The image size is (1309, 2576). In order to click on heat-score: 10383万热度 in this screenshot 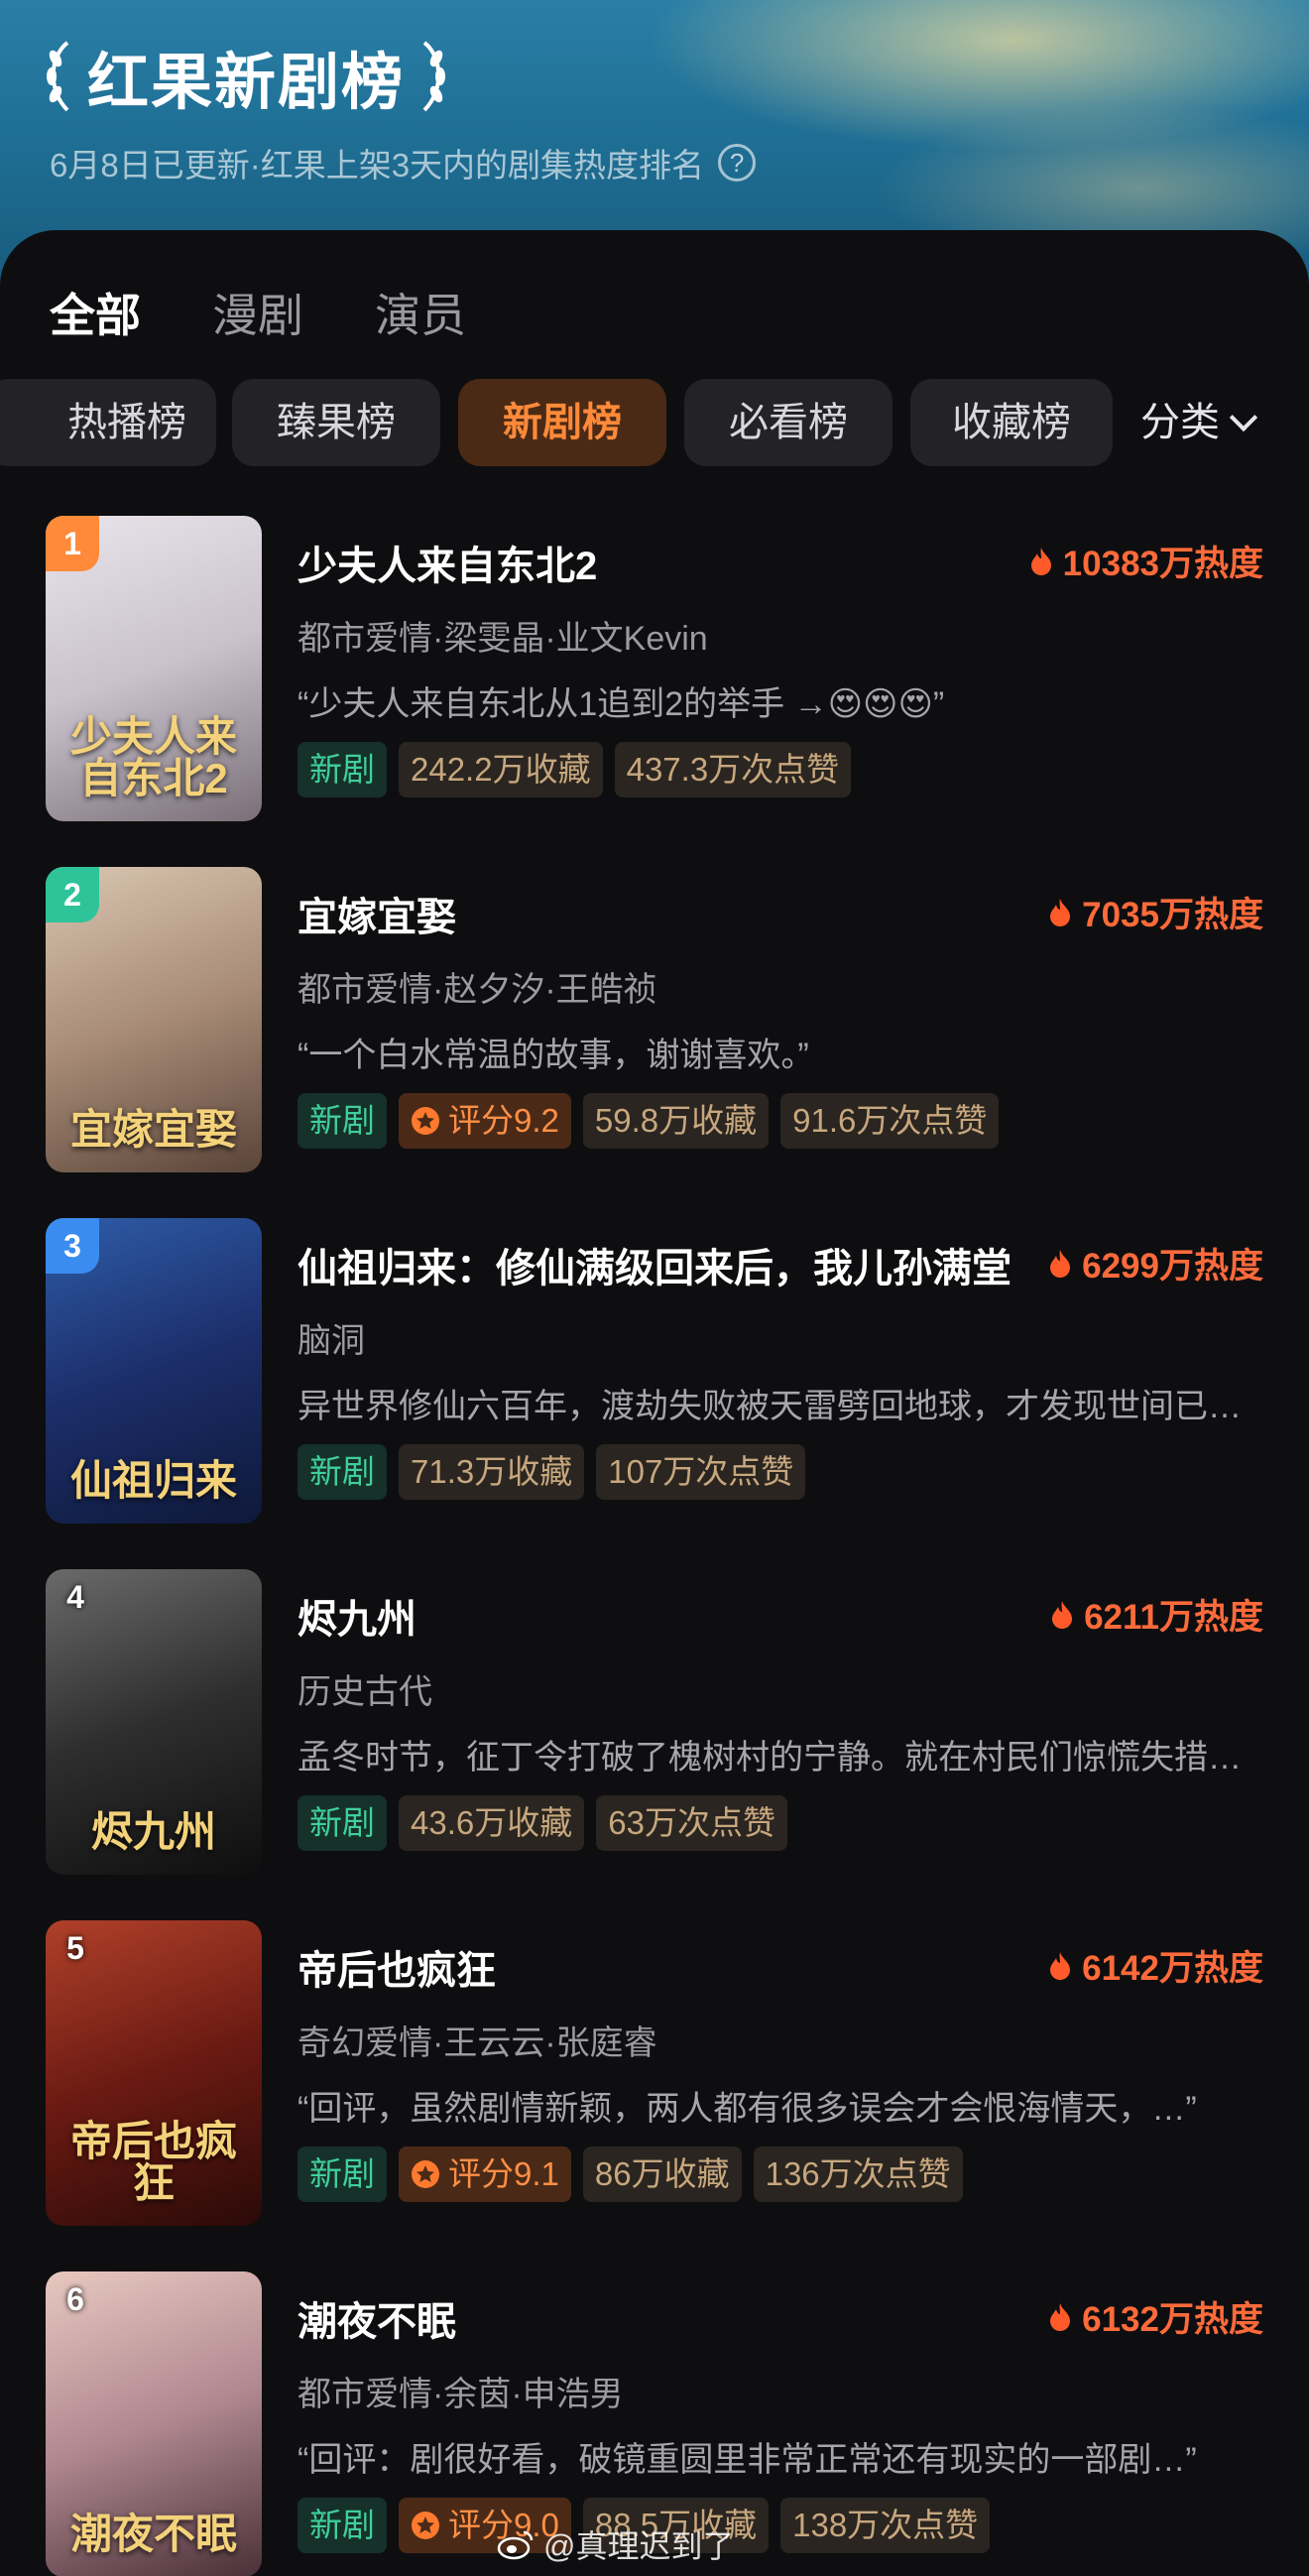, I will do `click(1146, 561)`.